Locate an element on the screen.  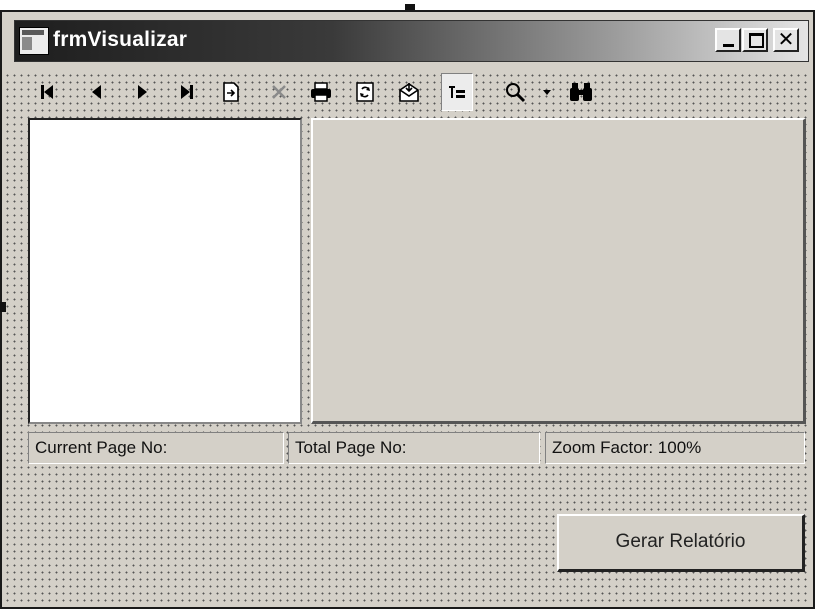
zoom-dropdown-icon is located at coordinates (547, 92).